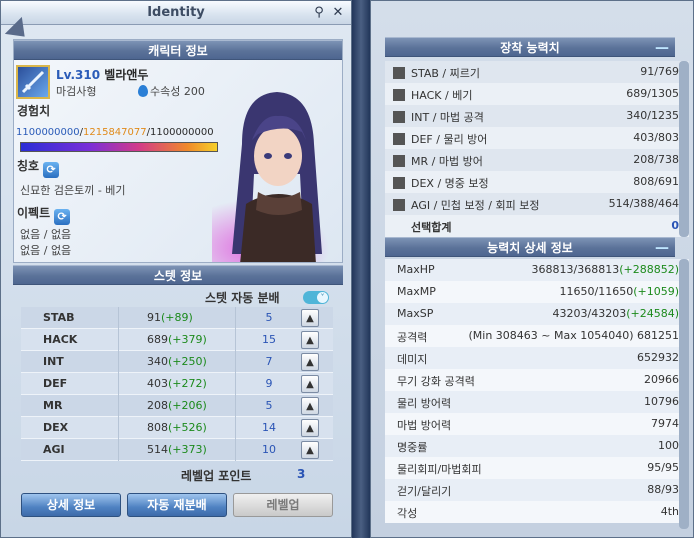 The height and width of the screenshot is (538, 694). Describe the element at coordinates (170, 317) in the screenshot. I see `stat-value: 91(+89)` at that location.